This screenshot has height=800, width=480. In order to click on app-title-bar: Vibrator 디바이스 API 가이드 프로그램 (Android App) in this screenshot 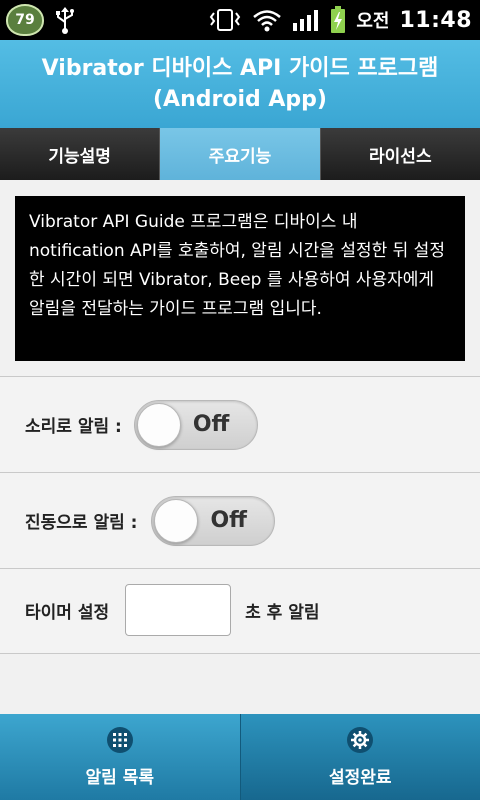, I will do `click(240, 84)`.